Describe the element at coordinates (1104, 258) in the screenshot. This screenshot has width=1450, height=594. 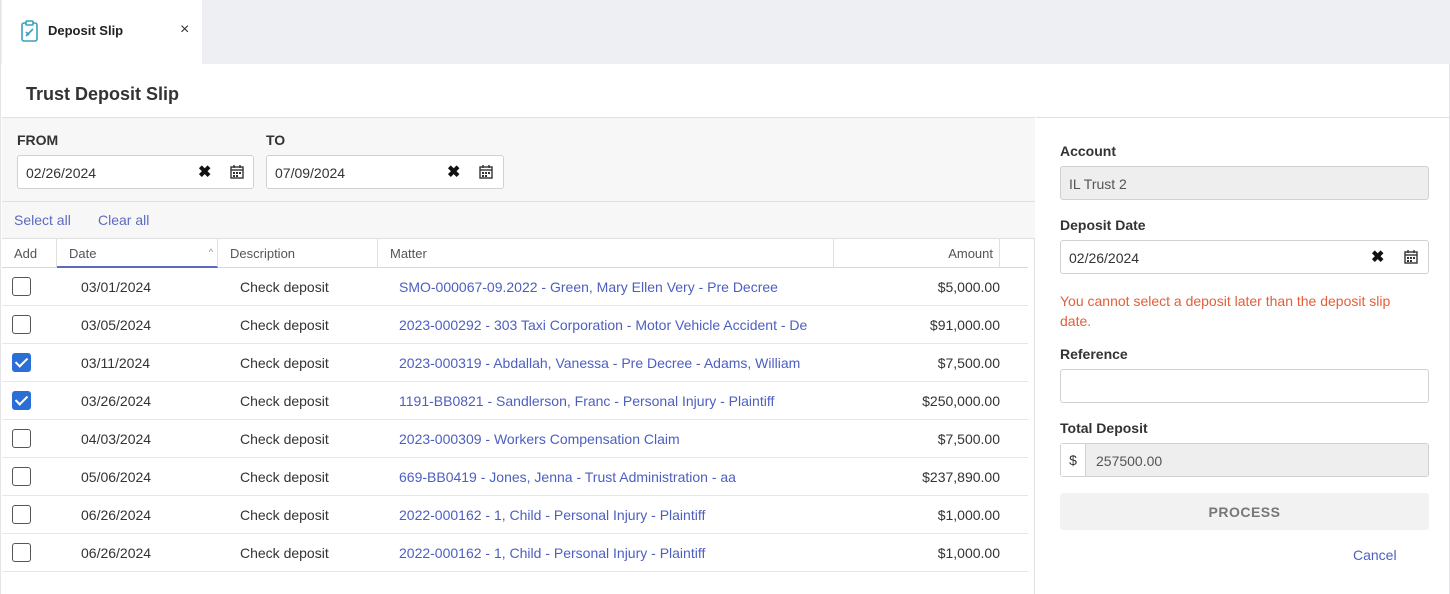
I see `deposit-date-value: 02/26/2024` at that location.